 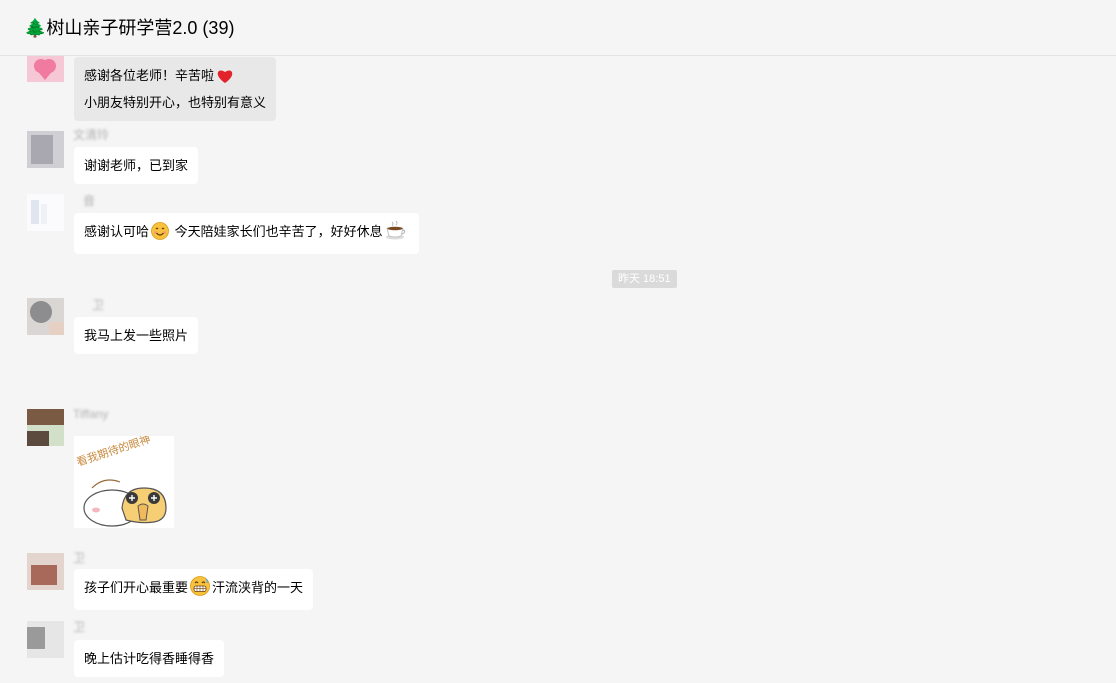 What do you see at coordinates (160, 234) in the screenshot?
I see `smile-icon` at bounding box center [160, 234].